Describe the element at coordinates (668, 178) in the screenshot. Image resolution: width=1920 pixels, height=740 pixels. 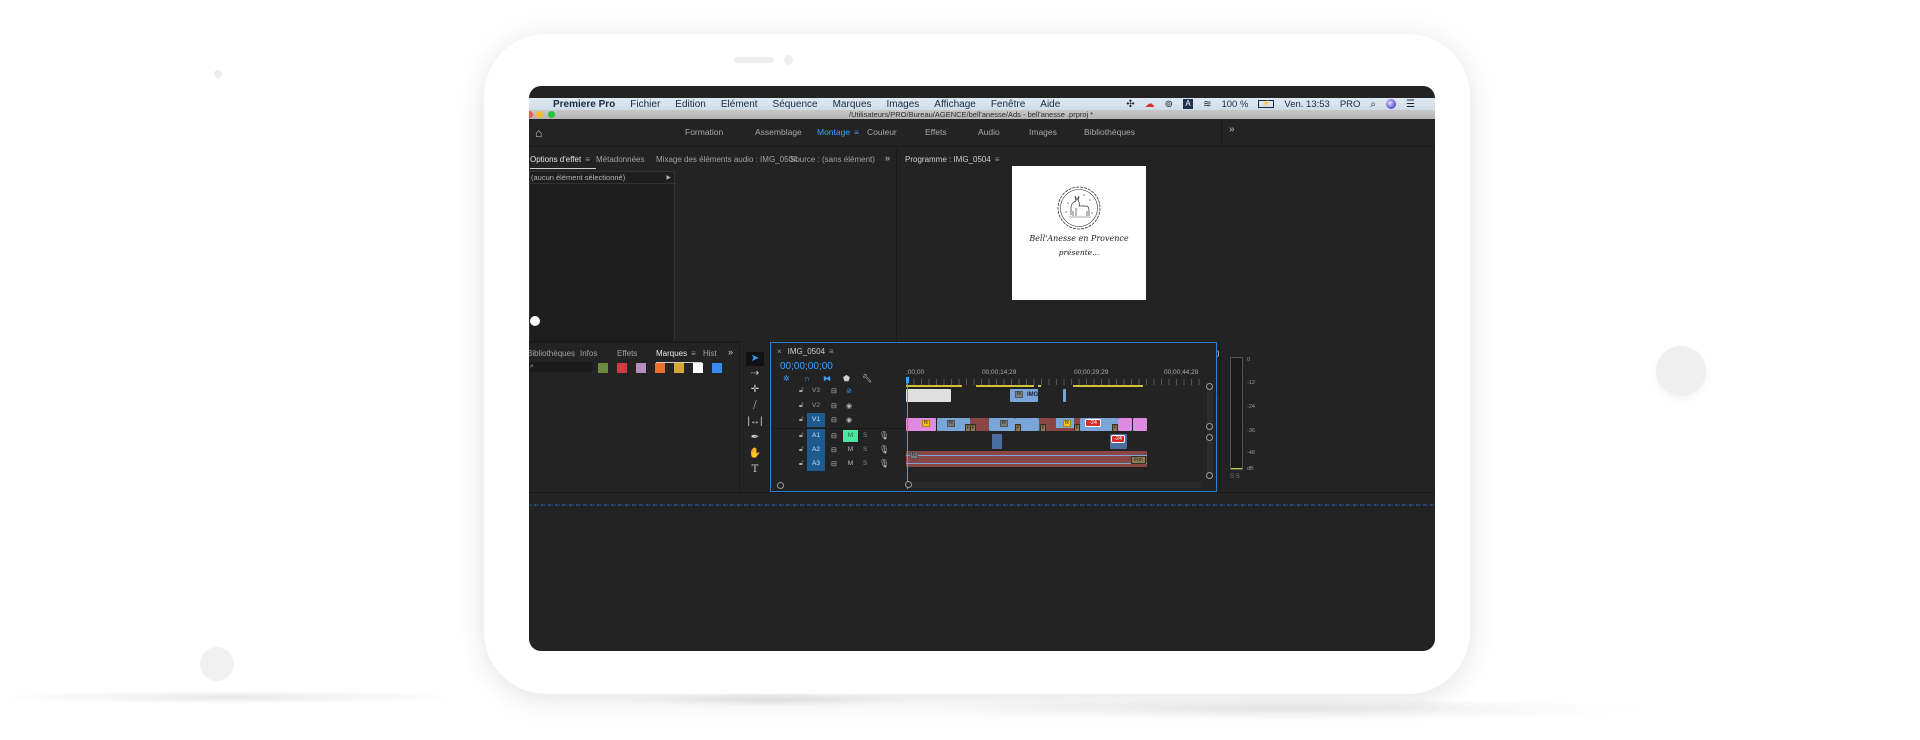
I see `play-triangle-icon: ▶` at that location.